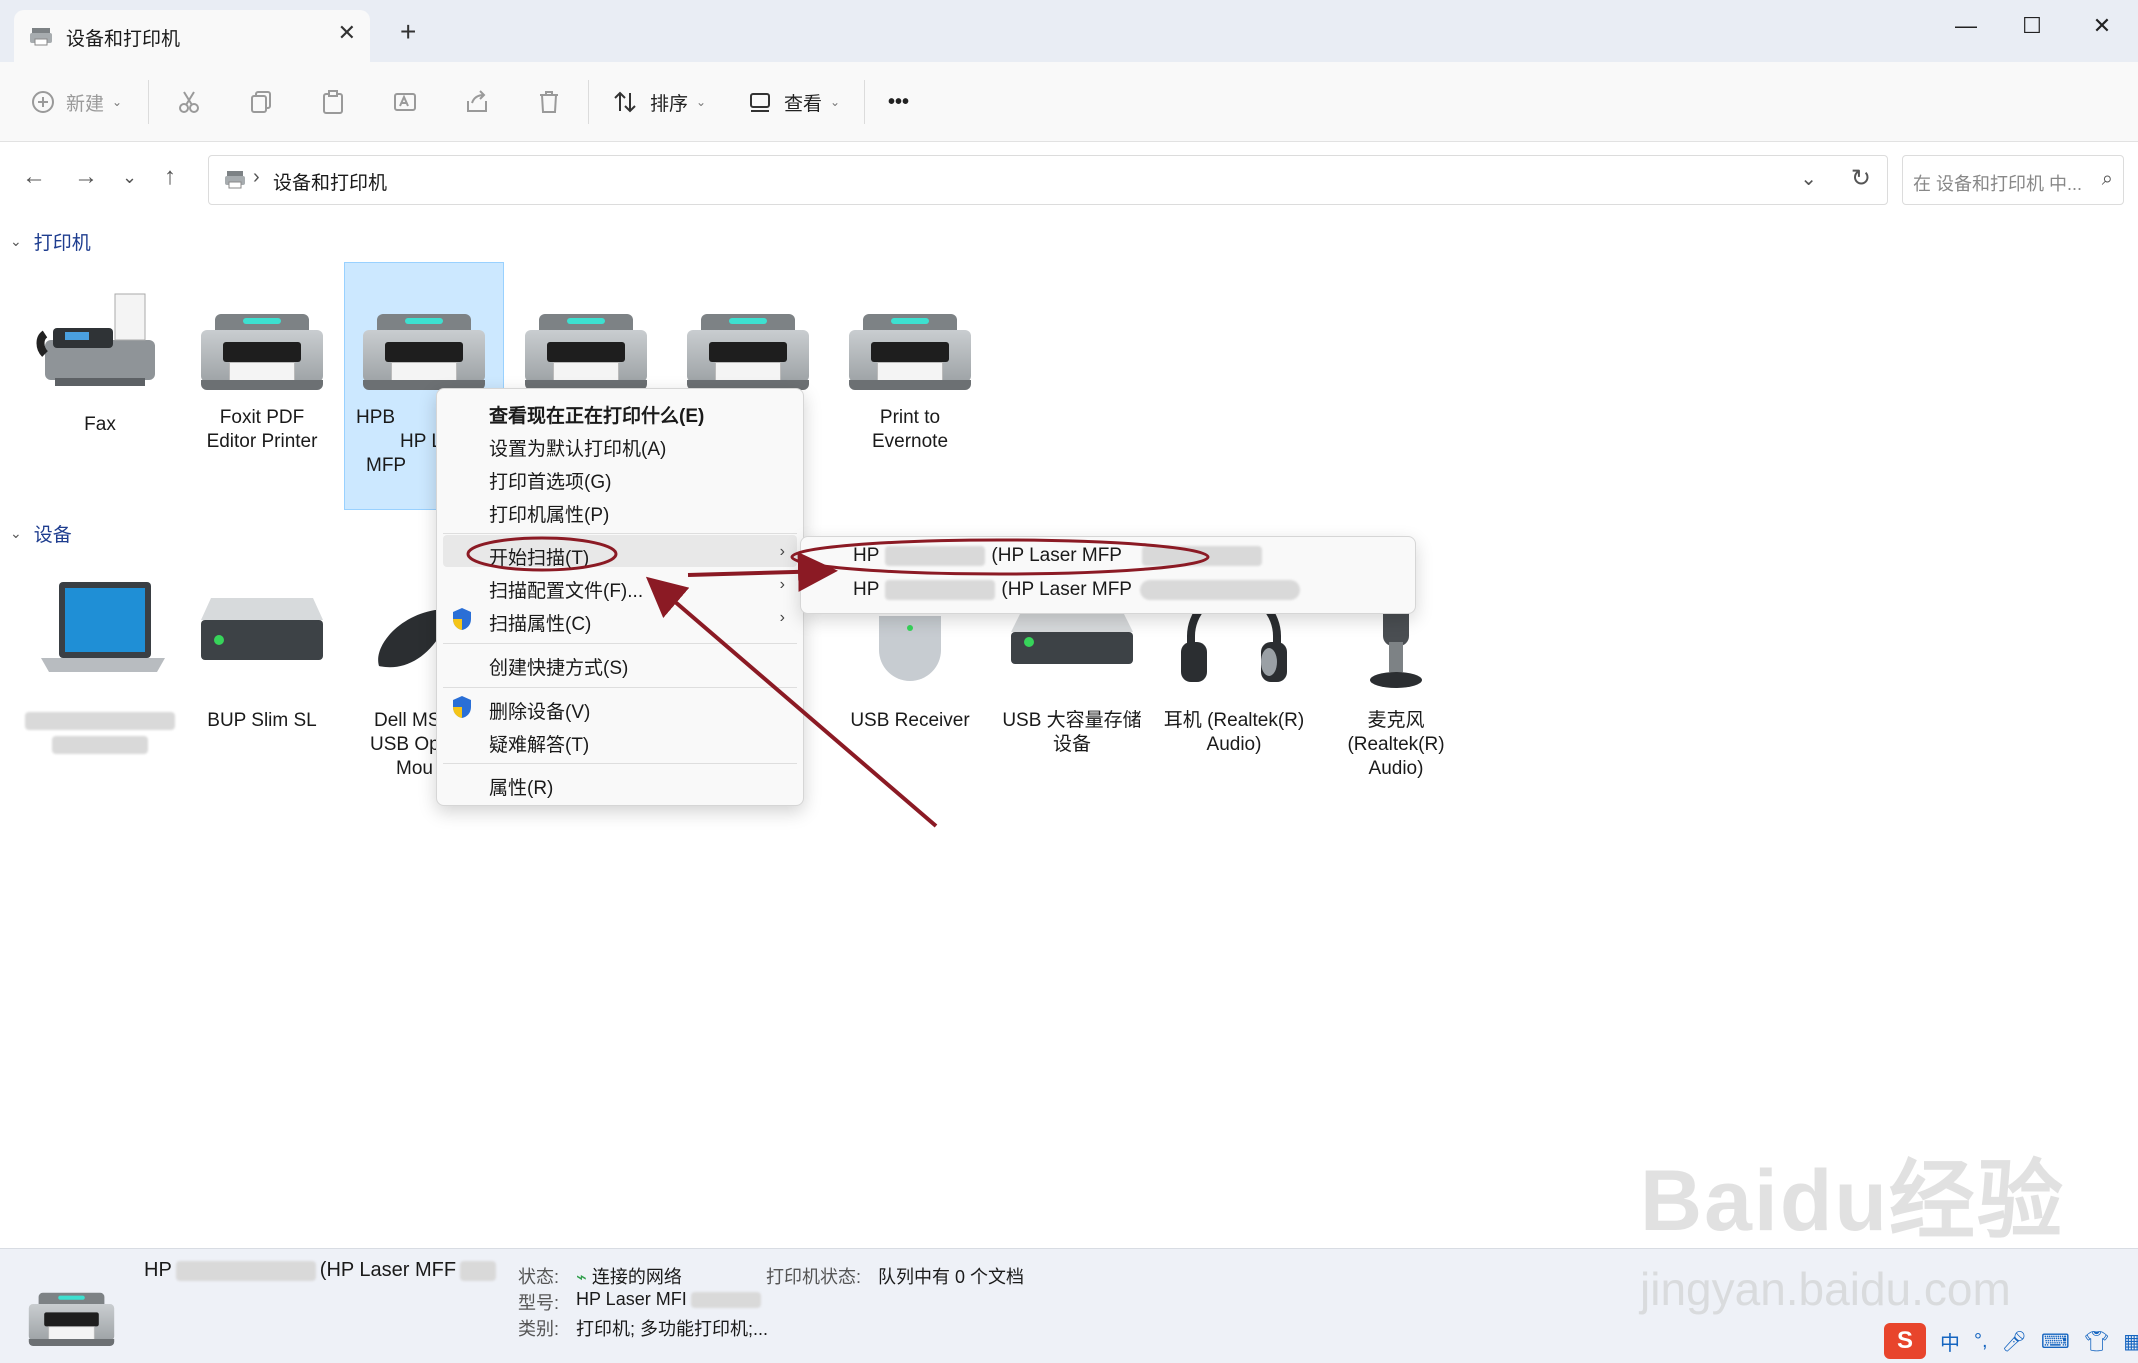 The height and width of the screenshot is (1363, 2138). What do you see at coordinates (596, 414) in the screenshot?
I see `menu-item-see-whats-printing: 查看现在正在打印什么(E)` at bounding box center [596, 414].